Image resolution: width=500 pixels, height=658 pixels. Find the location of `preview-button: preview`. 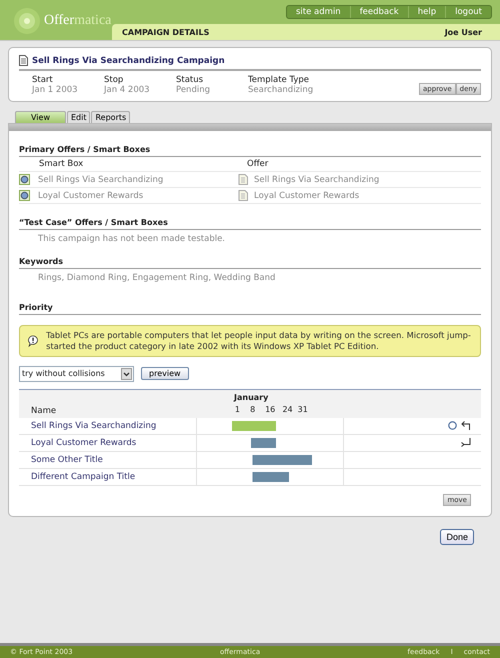

preview-button: preview is located at coordinates (165, 373).